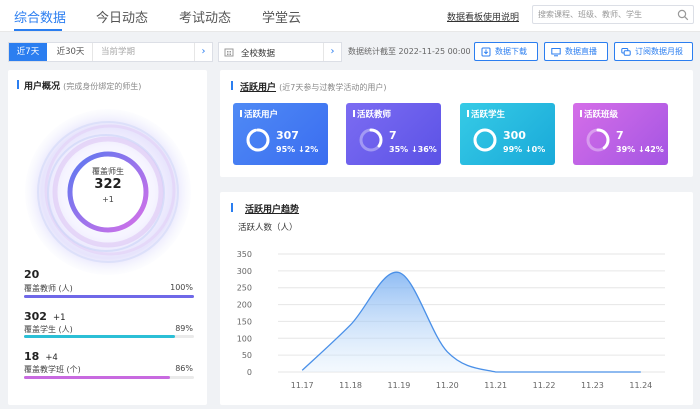 Image resolution: width=700 pixels, height=409 pixels. Describe the element at coordinates (333, 87) in the screenshot. I see `active-users-subtitle: (近7天参与过教学活动的用户)` at that location.